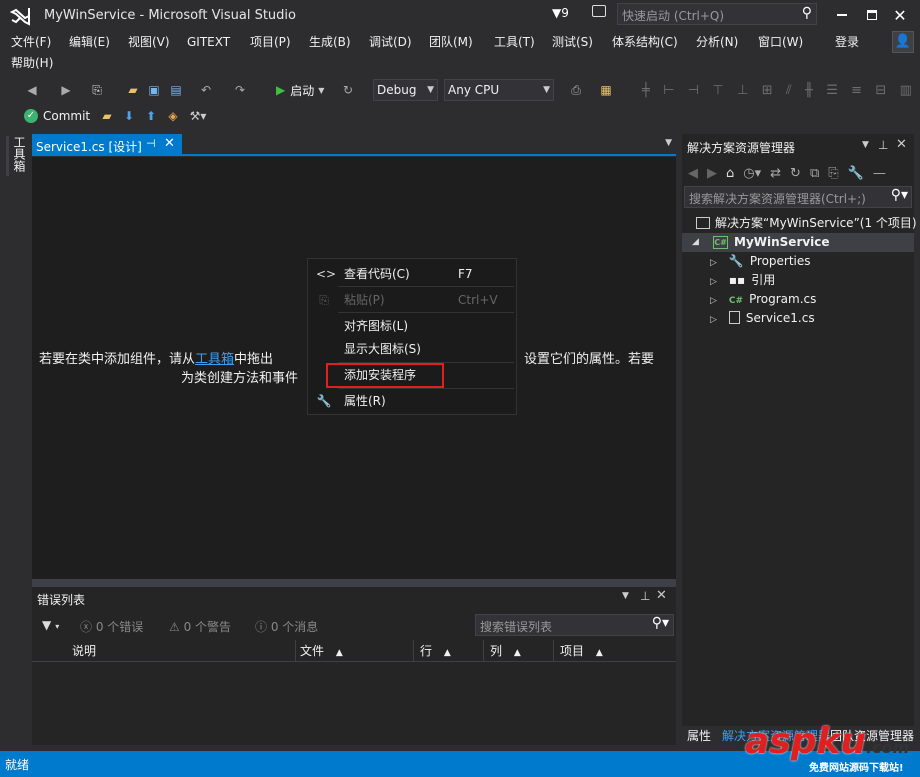  Describe the element at coordinates (240, 378) in the screenshot. I see `hint-text-d: 为类创建方法和事件` at that location.